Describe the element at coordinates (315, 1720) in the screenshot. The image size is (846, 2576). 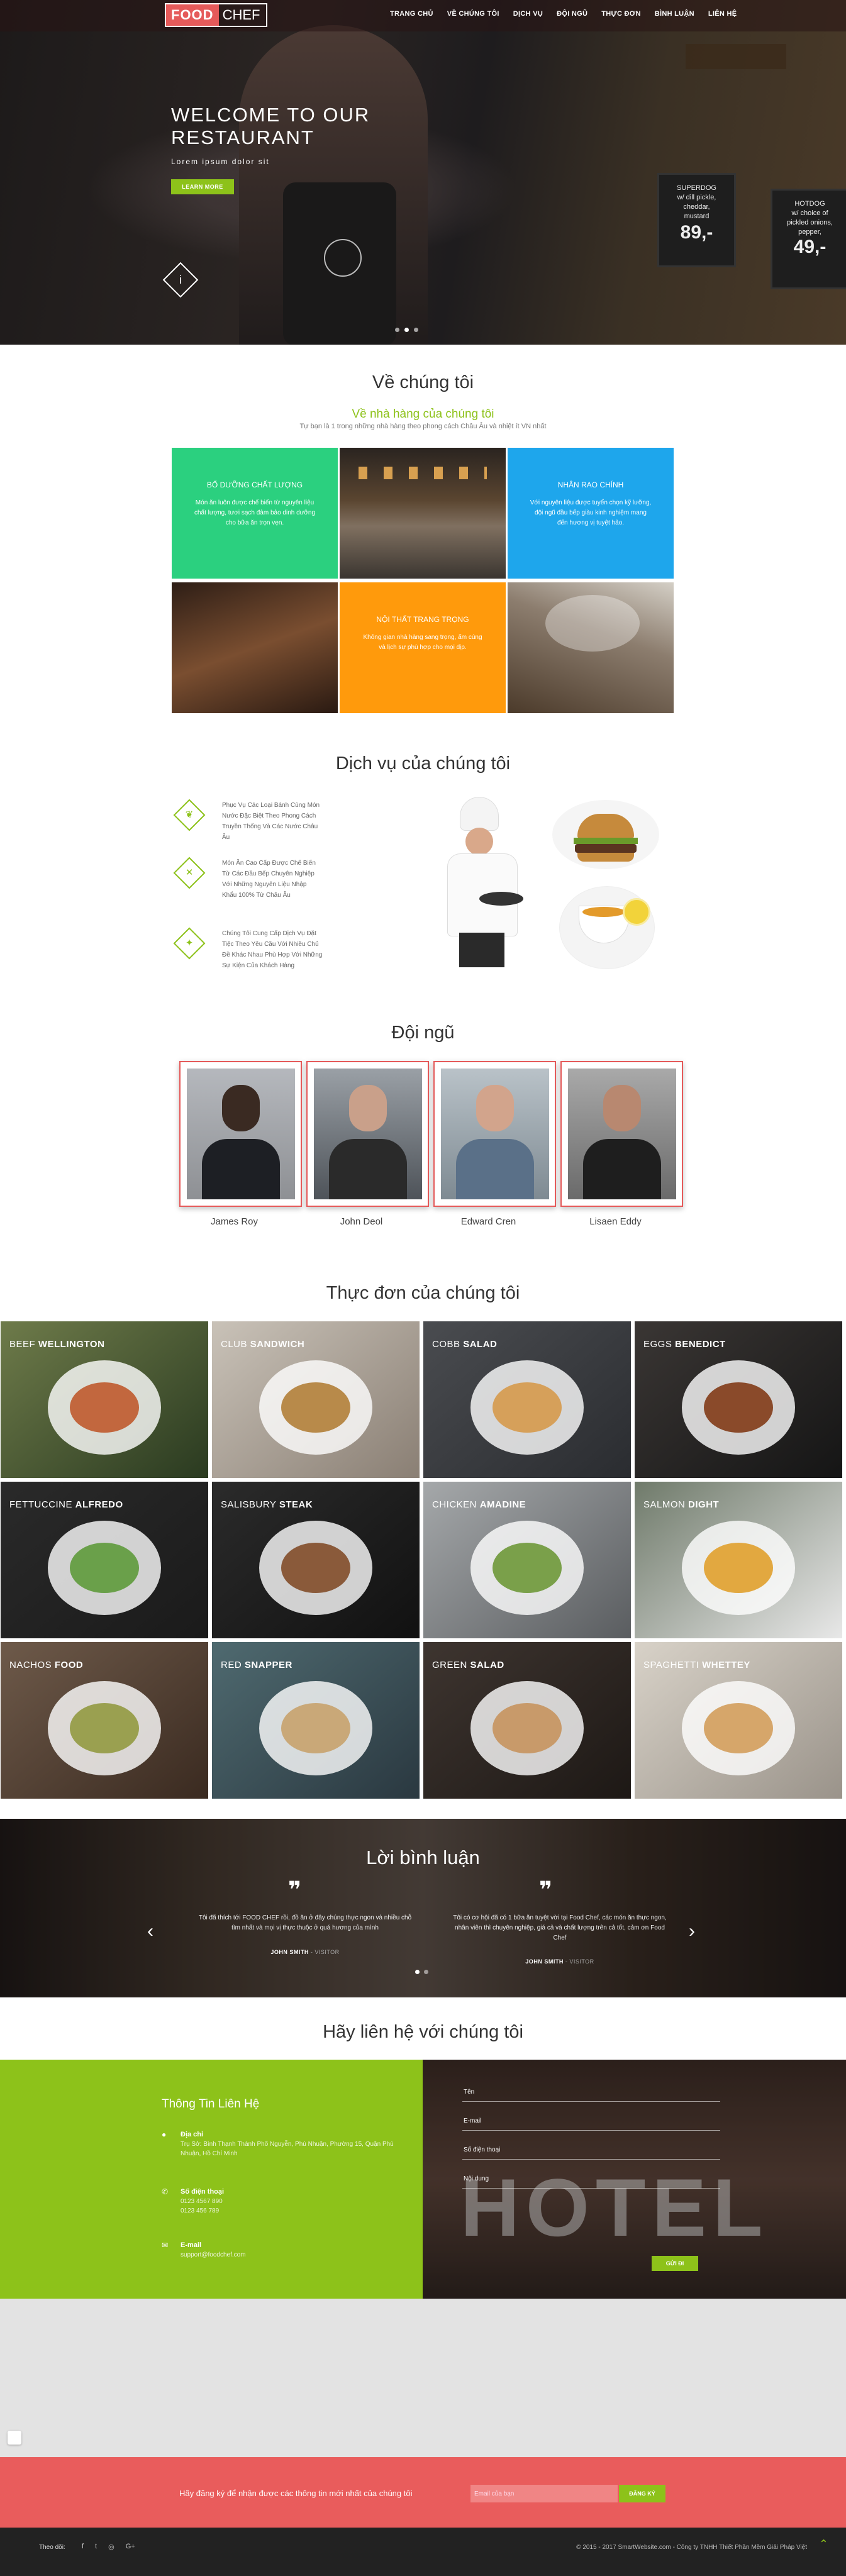
I see `menu-item: RED SNAPPER` at that location.